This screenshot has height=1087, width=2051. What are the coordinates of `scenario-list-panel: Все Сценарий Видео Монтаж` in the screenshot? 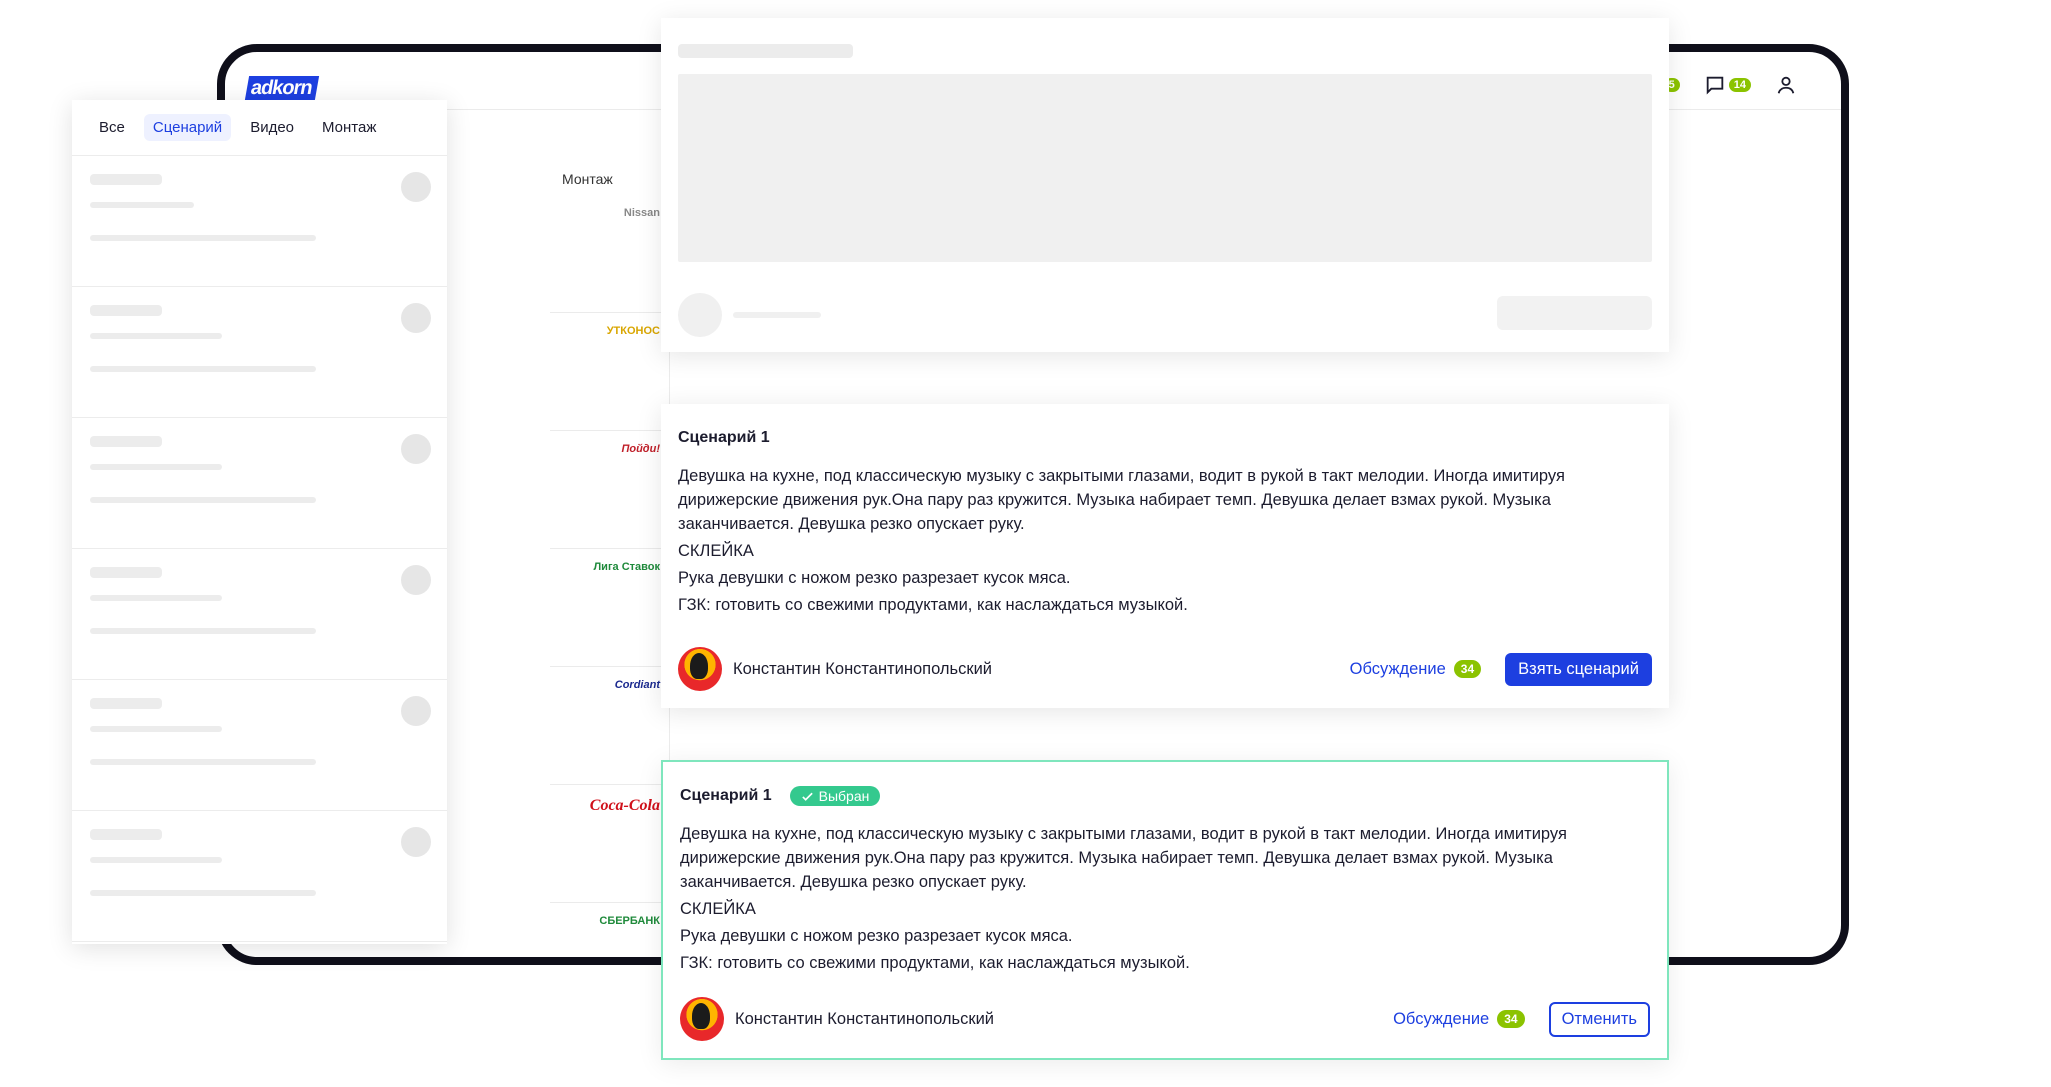 It's located at (259, 522).